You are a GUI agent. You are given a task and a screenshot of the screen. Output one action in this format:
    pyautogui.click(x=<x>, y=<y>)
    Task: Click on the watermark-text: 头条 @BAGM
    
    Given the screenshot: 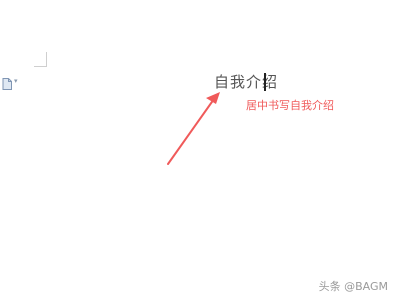 What is the action you would take?
    pyautogui.click(x=353, y=286)
    